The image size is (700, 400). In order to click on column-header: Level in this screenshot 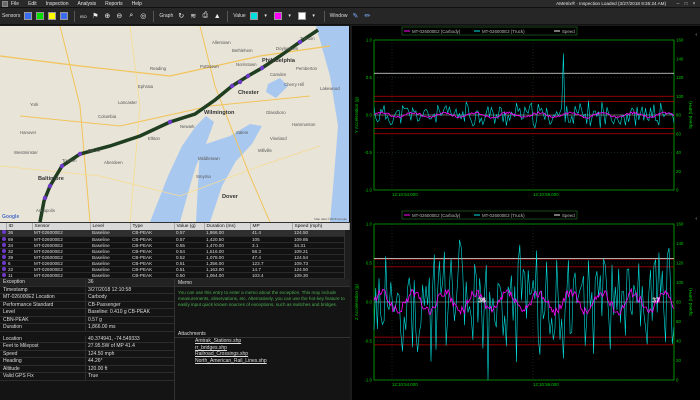, I will do `click(110, 226)`.